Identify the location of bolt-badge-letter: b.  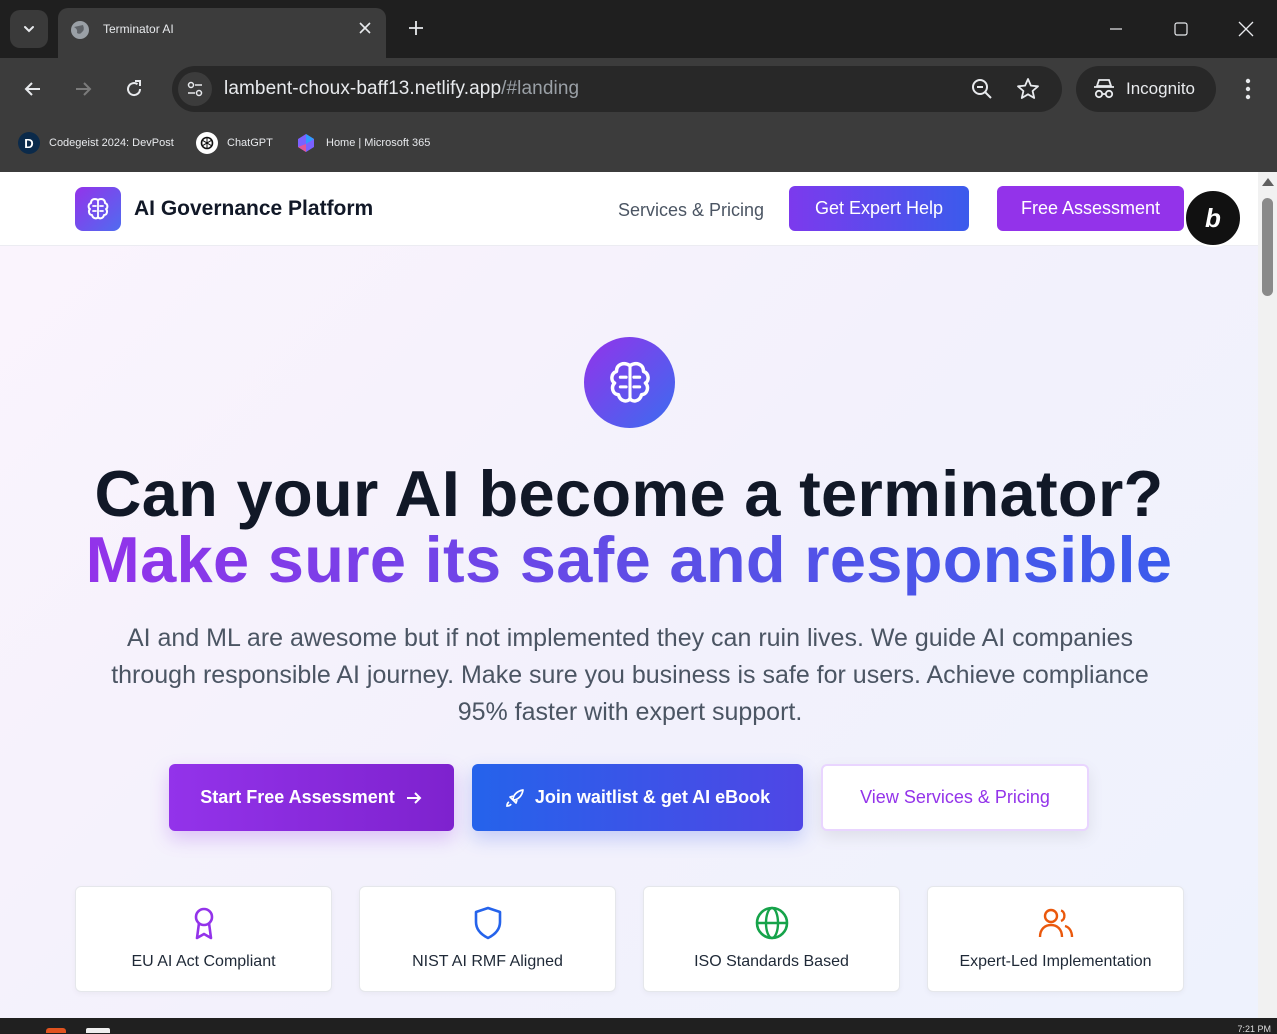
(1213, 217).